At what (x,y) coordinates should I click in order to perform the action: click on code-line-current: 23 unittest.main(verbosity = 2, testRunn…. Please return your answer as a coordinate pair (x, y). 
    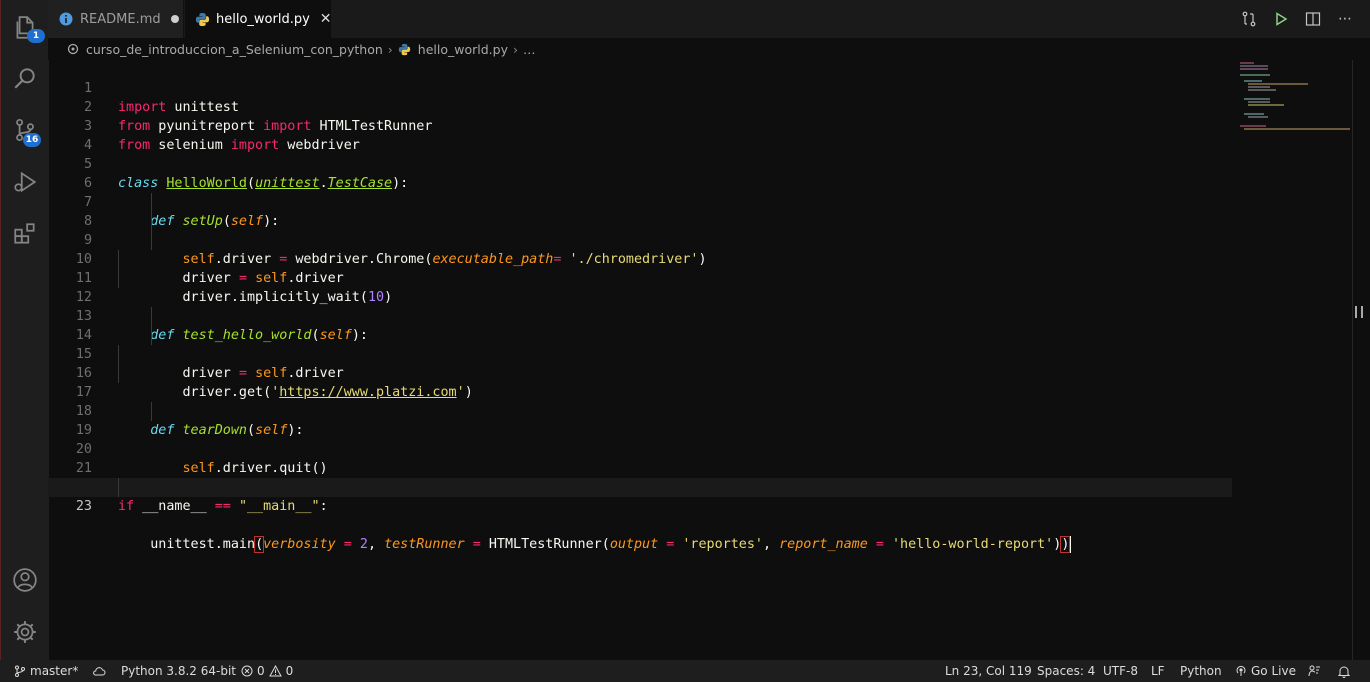
    Looking at the image, I should click on (640, 515).